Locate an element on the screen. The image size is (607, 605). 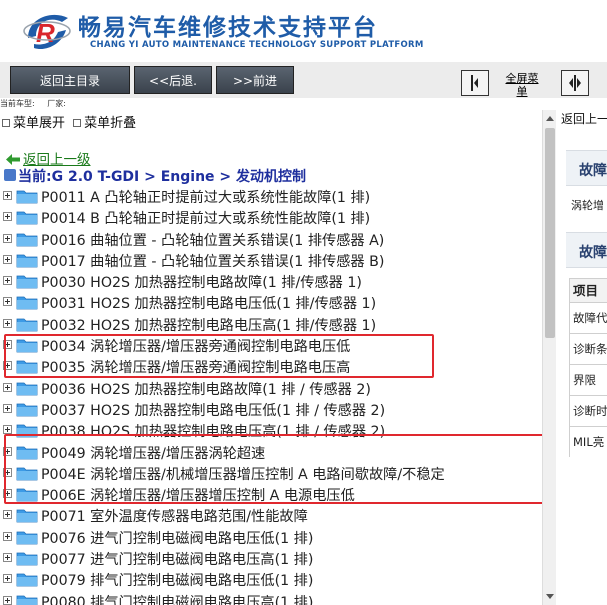
tree-item: P0038 HO2S 加热器控制电路电压高(1 排 / 传感器 2) is located at coordinates (271, 430).